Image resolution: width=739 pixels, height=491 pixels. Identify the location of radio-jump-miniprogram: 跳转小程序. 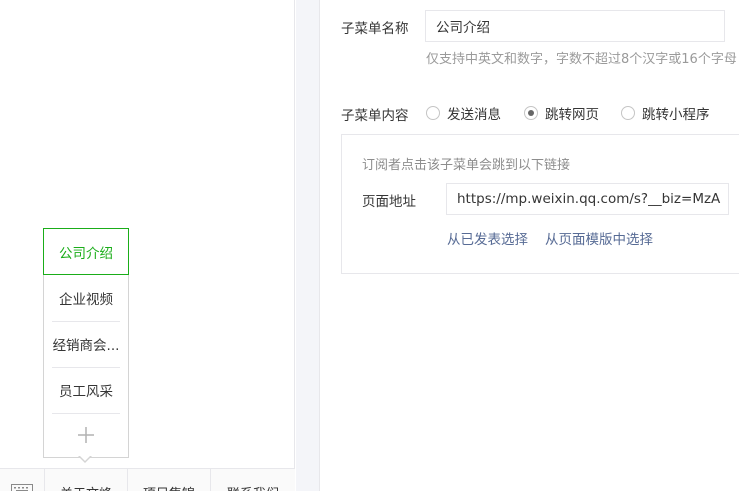
(665, 113).